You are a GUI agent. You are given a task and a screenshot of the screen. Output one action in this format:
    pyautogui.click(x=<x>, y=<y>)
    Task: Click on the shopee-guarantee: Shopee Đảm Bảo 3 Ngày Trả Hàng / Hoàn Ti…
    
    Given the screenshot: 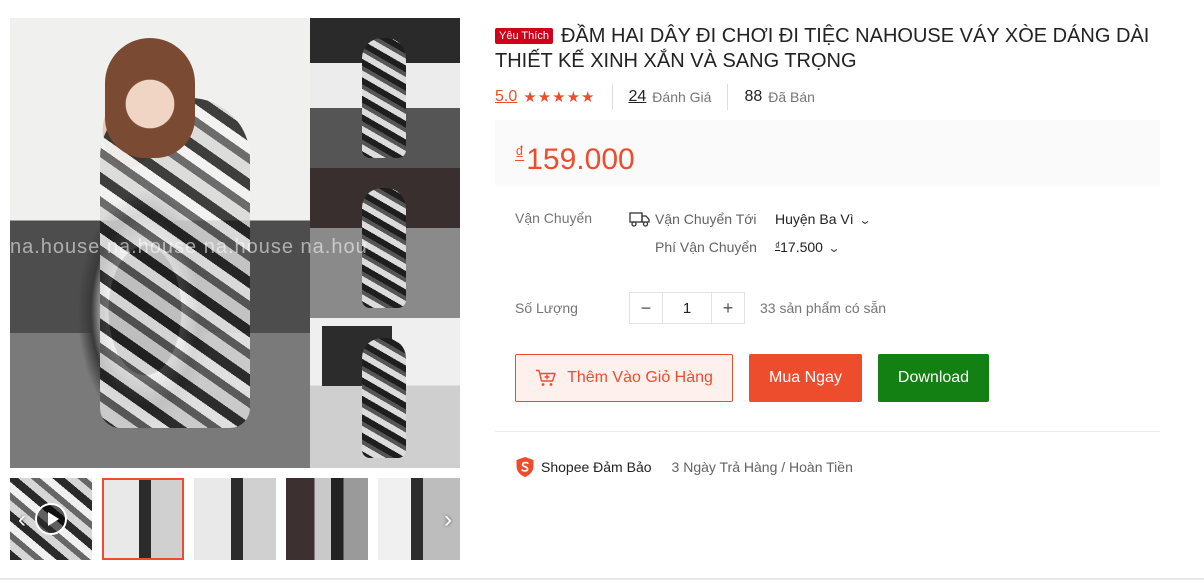 What is the action you would take?
    pyautogui.click(x=837, y=467)
    